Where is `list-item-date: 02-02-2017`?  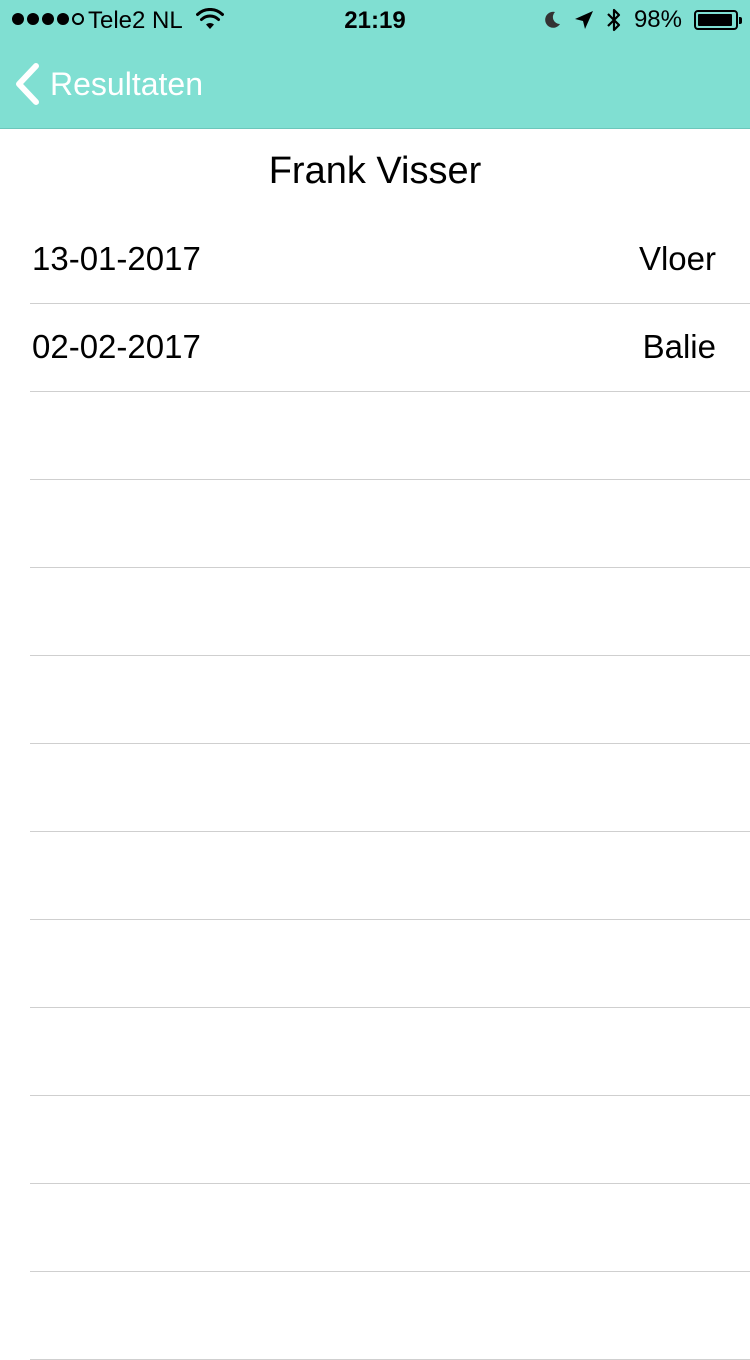 list-item-date: 02-02-2017 is located at coordinates (116, 346).